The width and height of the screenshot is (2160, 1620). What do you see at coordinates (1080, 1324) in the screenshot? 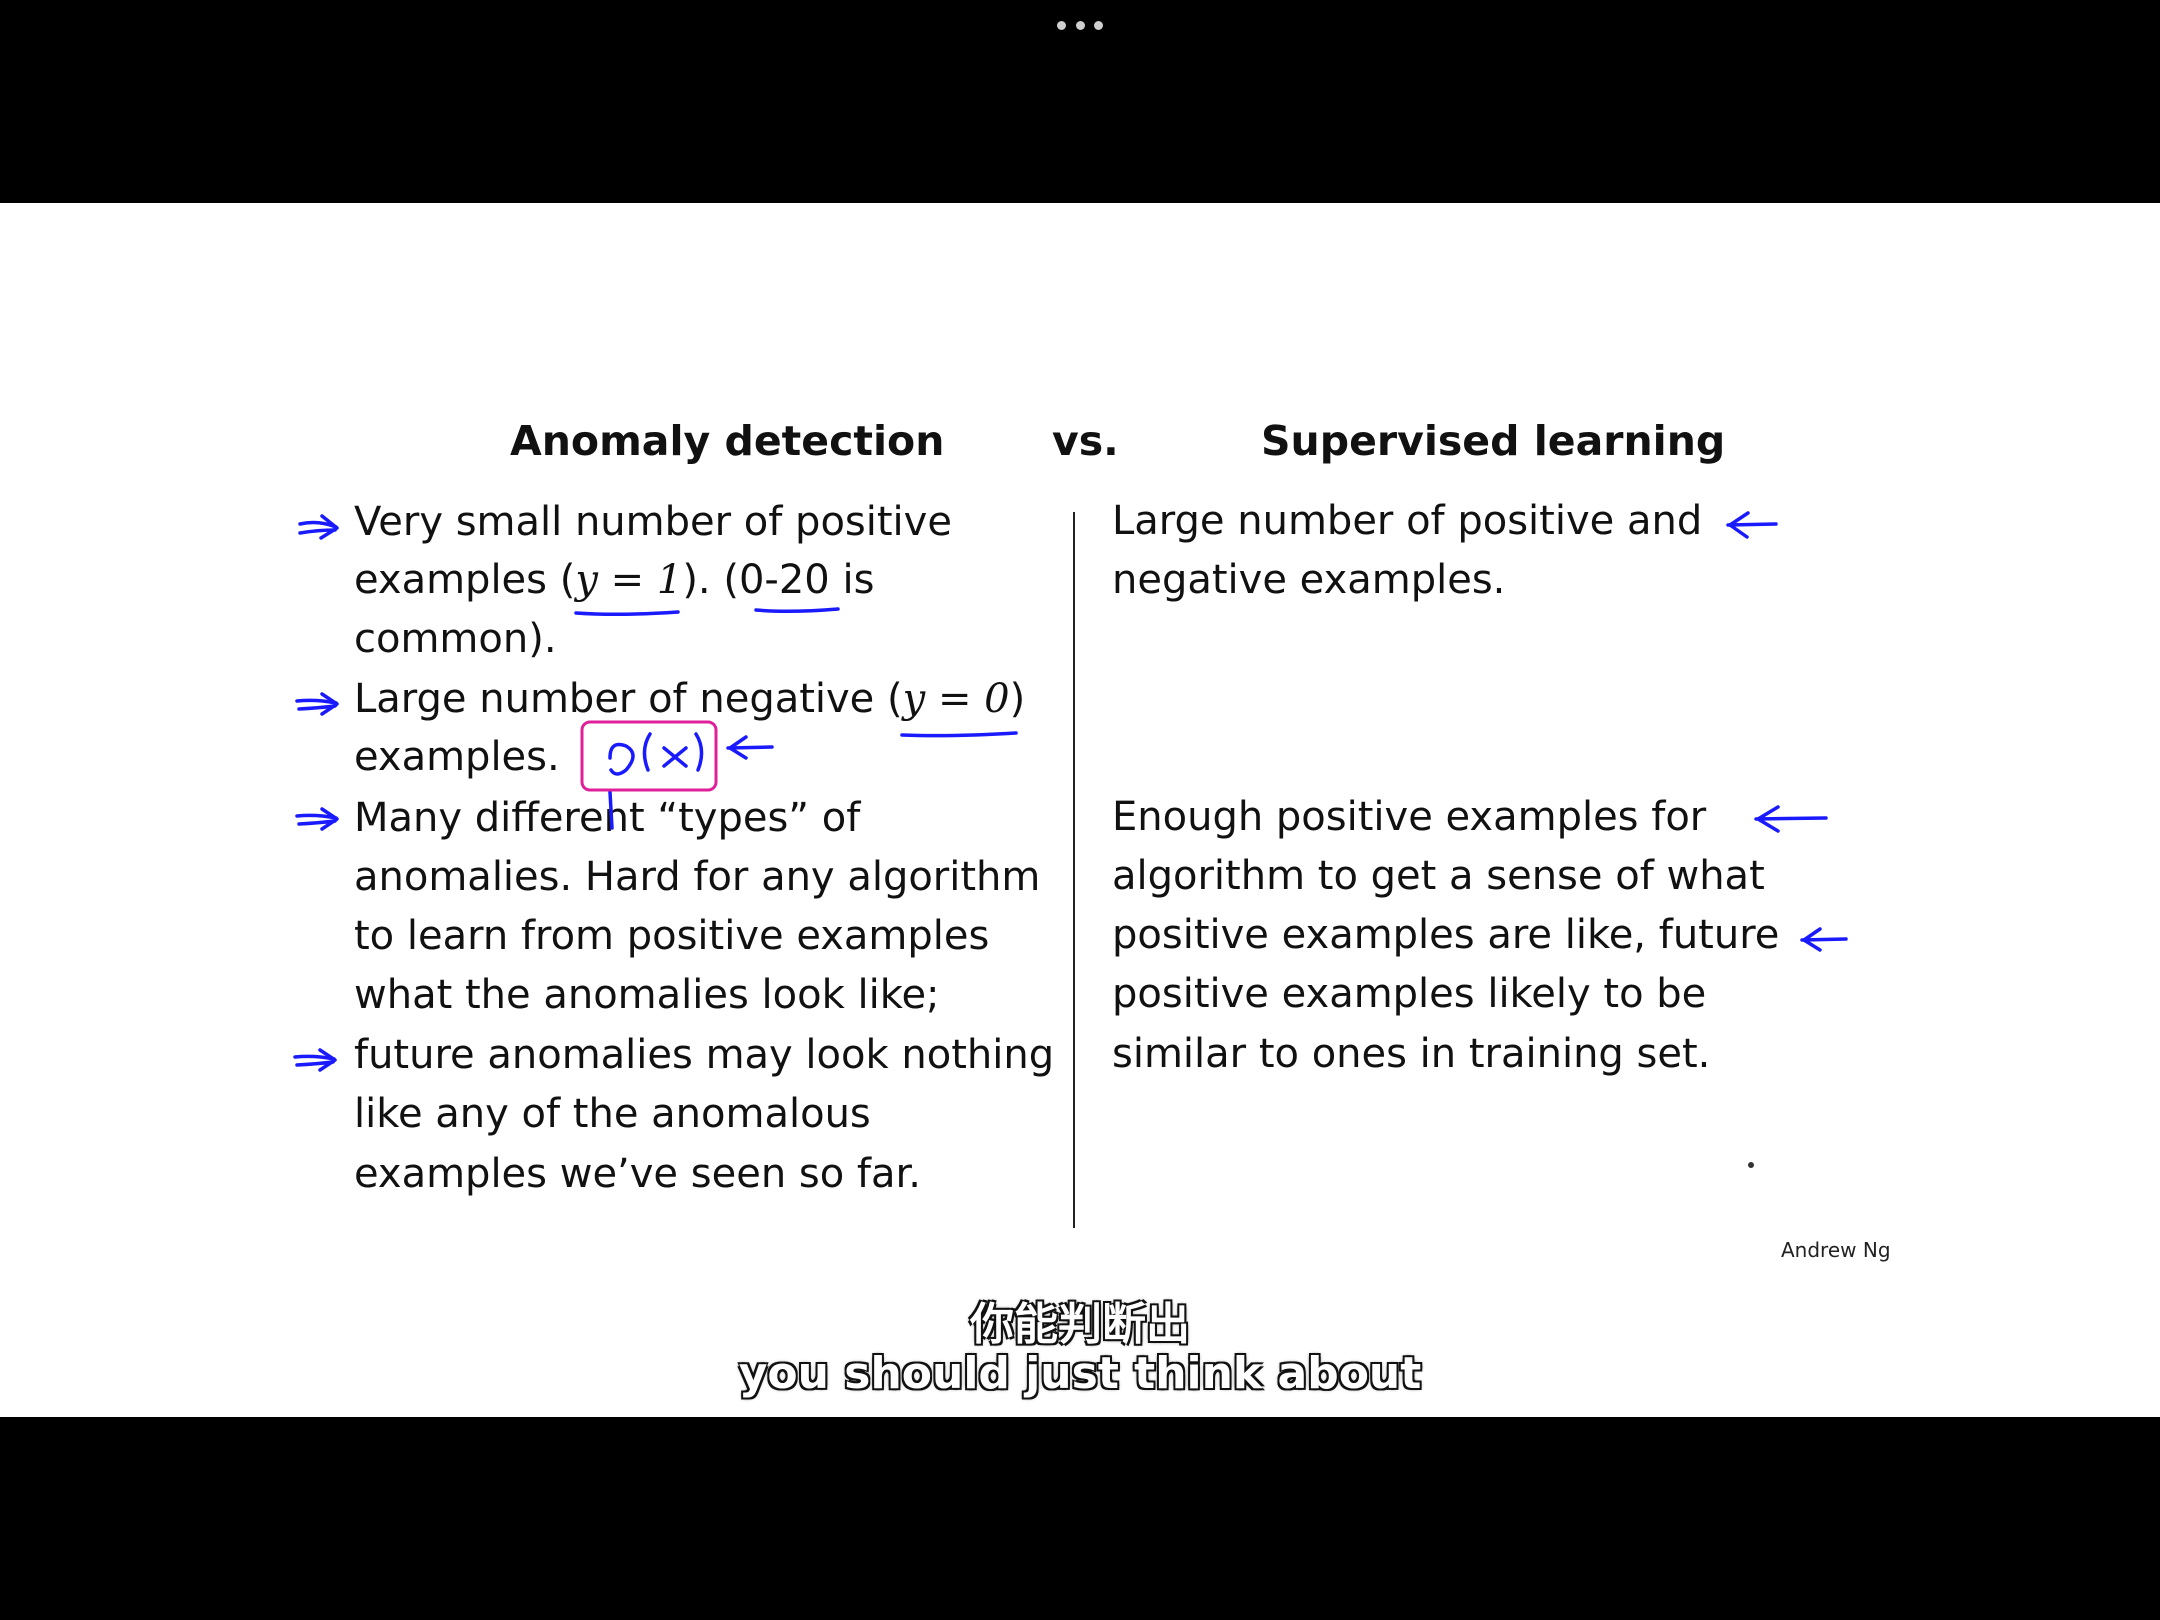
I see `subtitle-chinese: 你能判断出` at bounding box center [1080, 1324].